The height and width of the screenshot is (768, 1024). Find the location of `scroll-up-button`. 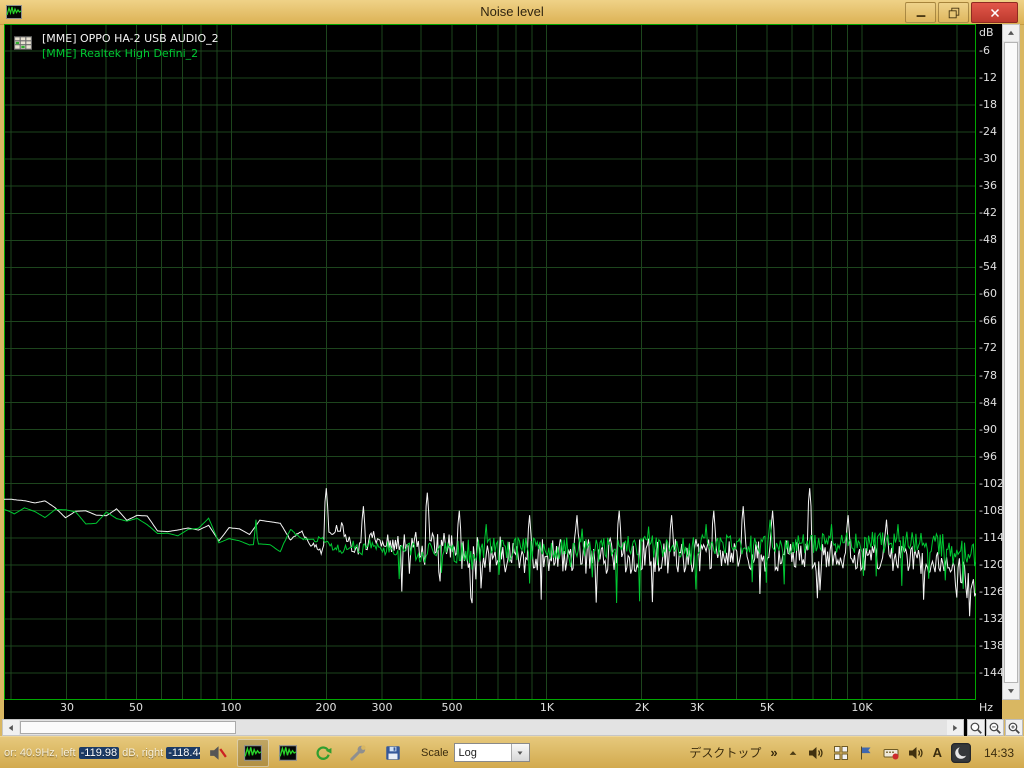

scroll-up-button is located at coordinates (1011, 33).